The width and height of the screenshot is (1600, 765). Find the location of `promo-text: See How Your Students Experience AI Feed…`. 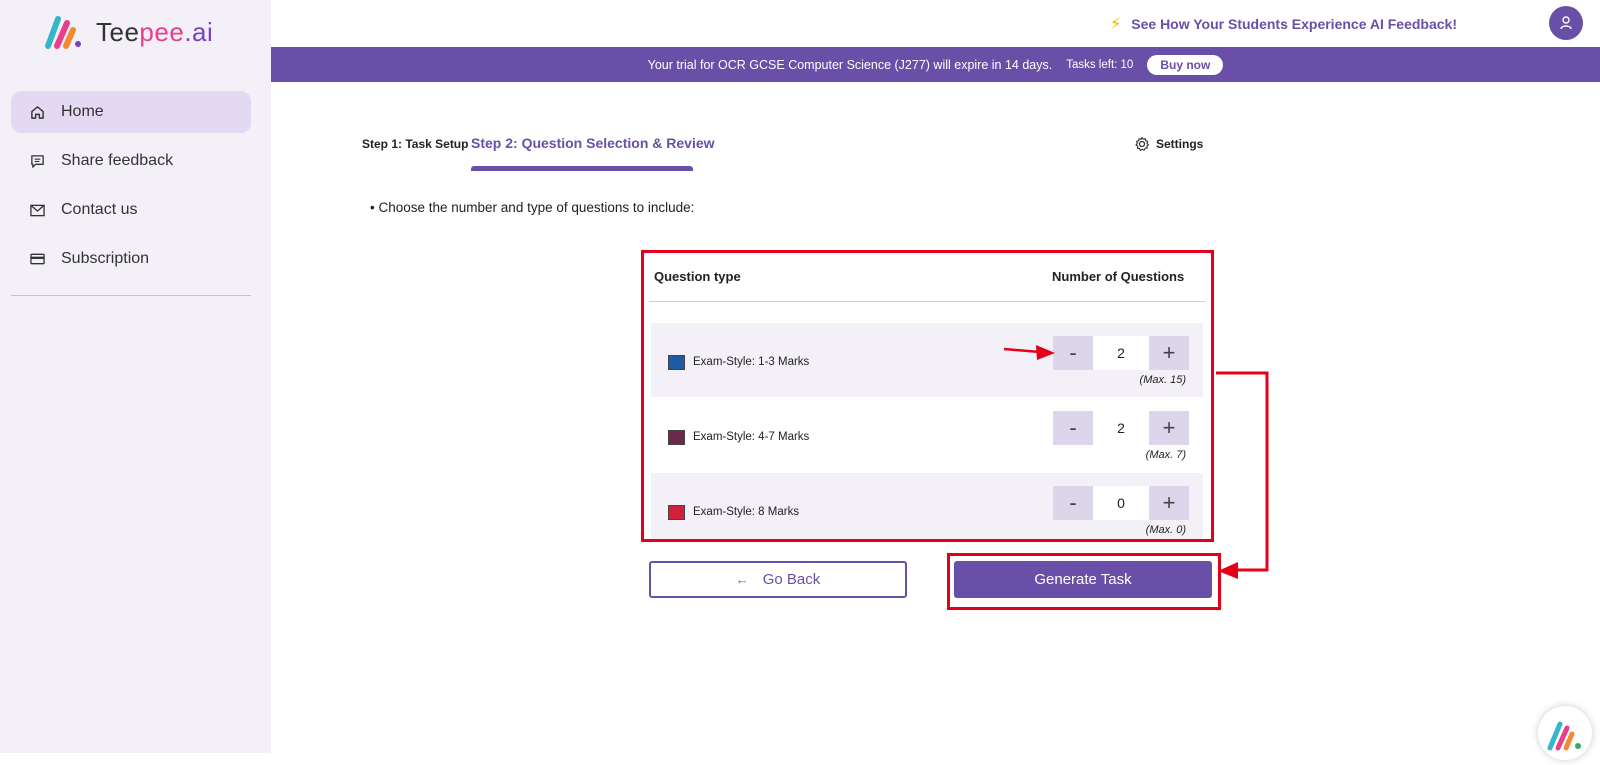

promo-text: See How Your Students Experience AI Feed… is located at coordinates (1294, 24).